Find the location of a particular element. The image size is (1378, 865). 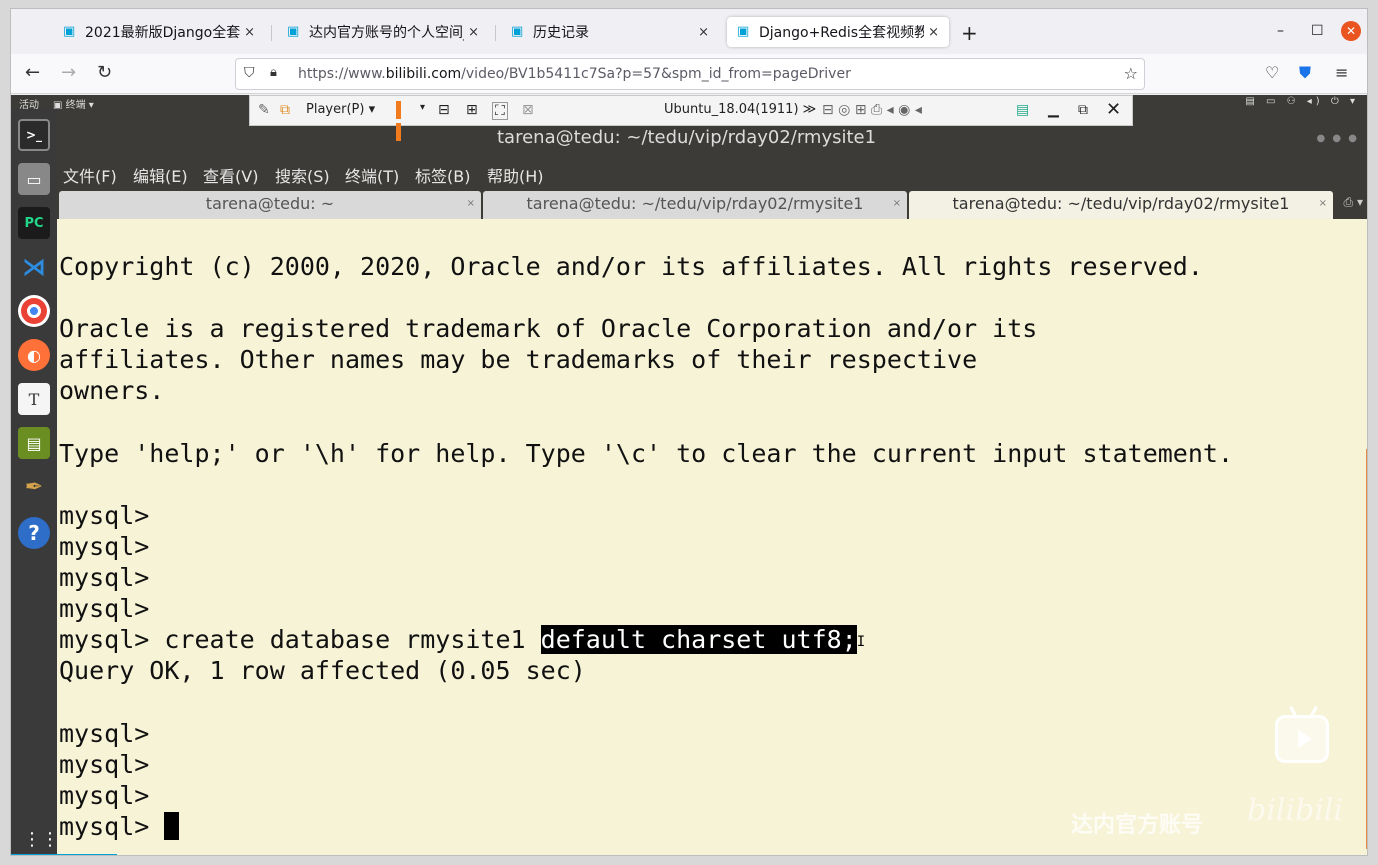

reload-icon: ↻ is located at coordinates (104, 72).